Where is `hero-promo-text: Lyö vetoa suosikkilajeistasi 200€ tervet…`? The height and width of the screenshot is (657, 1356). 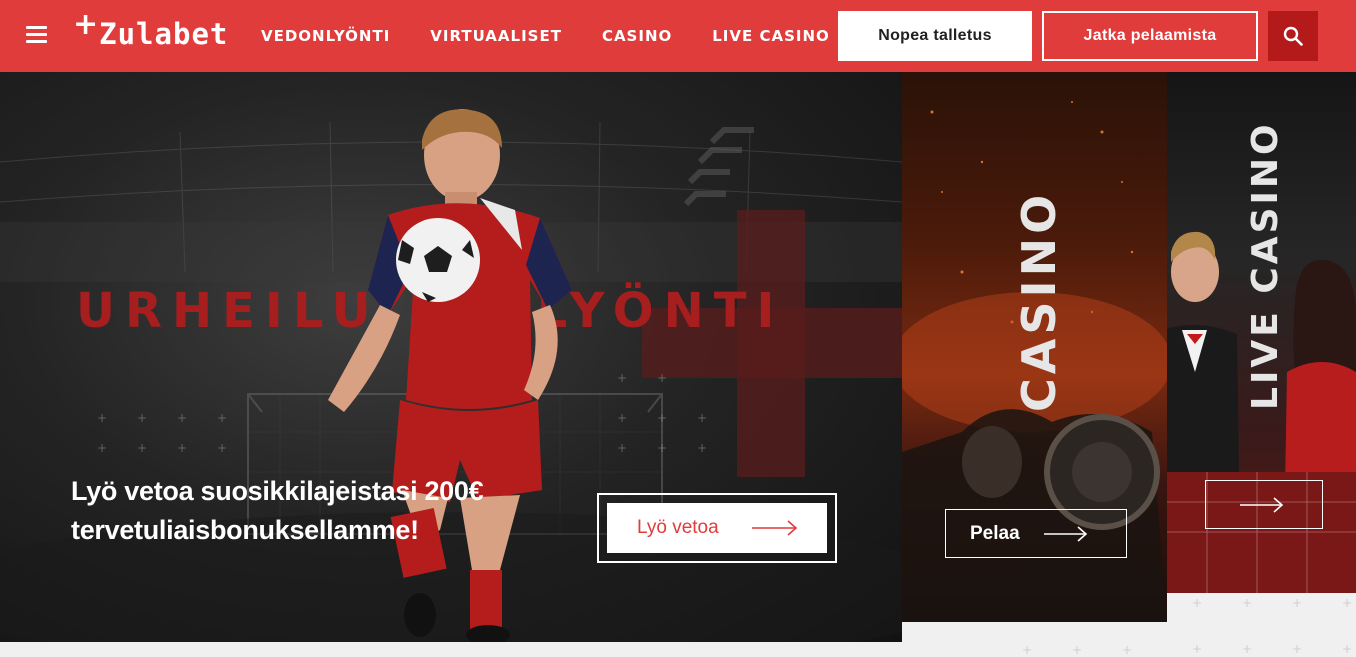 hero-promo-text: Lyö vetoa suosikkilajeistasi 200€ tervet… is located at coordinates (277, 510).